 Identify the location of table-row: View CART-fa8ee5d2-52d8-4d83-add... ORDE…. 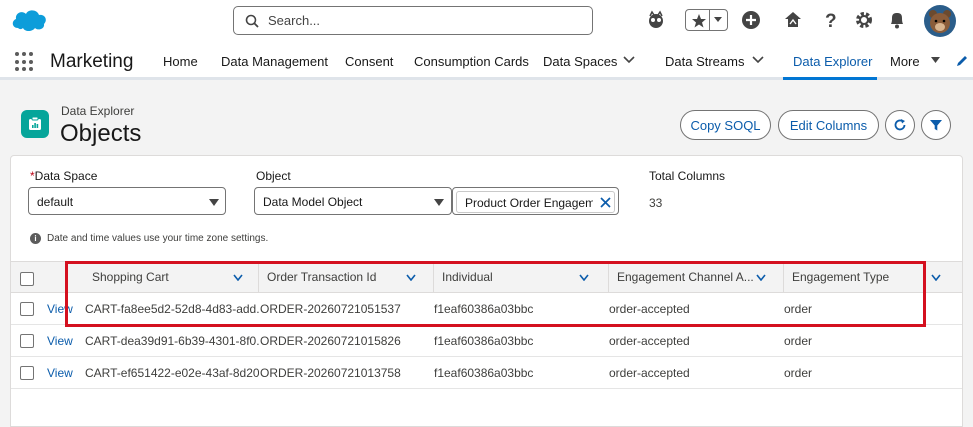
(486, 309).